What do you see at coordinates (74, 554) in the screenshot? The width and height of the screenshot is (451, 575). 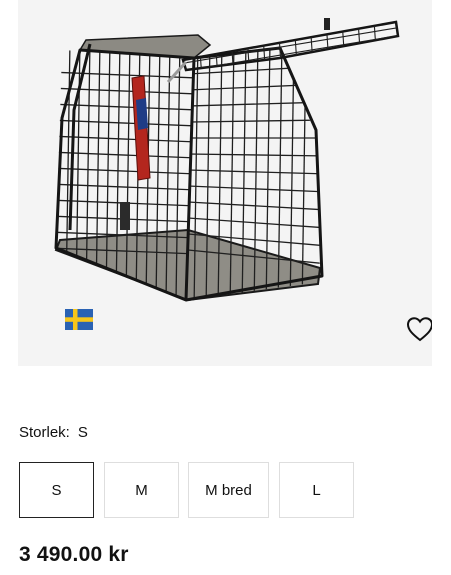 I see `product-price: 3 490.00 kr` at bounding box center [74, 554].